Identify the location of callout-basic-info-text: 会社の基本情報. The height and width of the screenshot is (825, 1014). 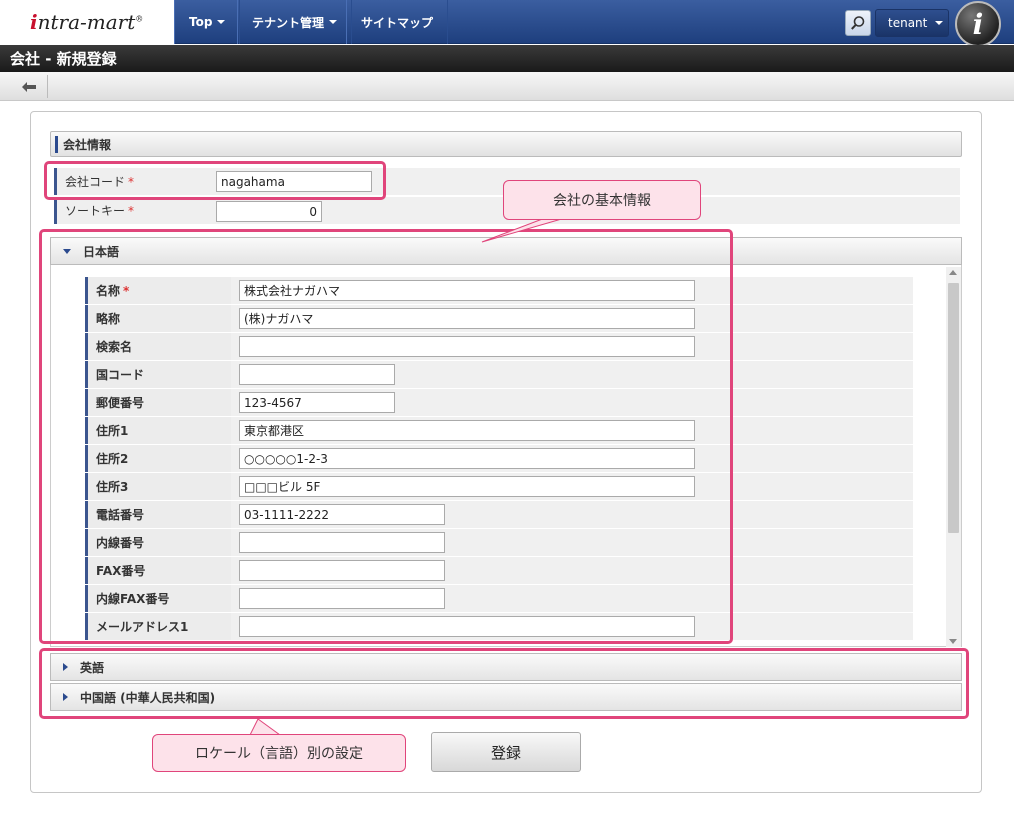
(602, 201).